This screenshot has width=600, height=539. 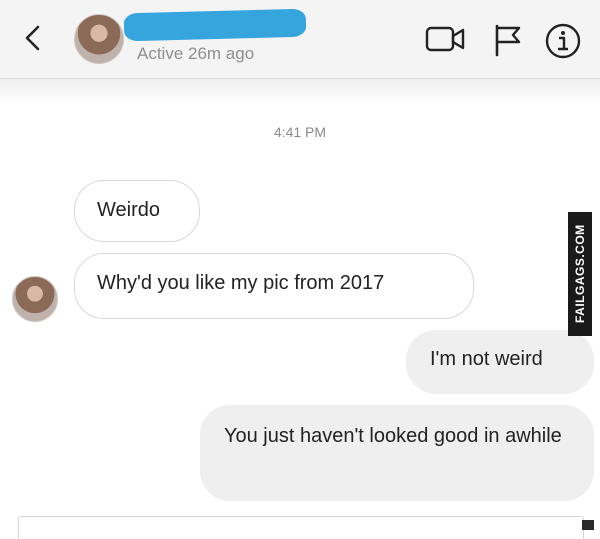 I want to click on chat-header: Active 26m ago, so click(x=300, y=39).